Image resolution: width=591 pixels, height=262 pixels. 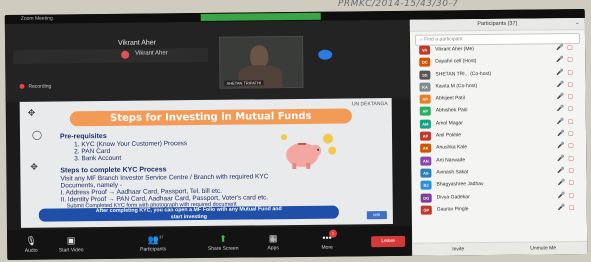 I want to click on avatar: AK, so click(x=426, y=148).